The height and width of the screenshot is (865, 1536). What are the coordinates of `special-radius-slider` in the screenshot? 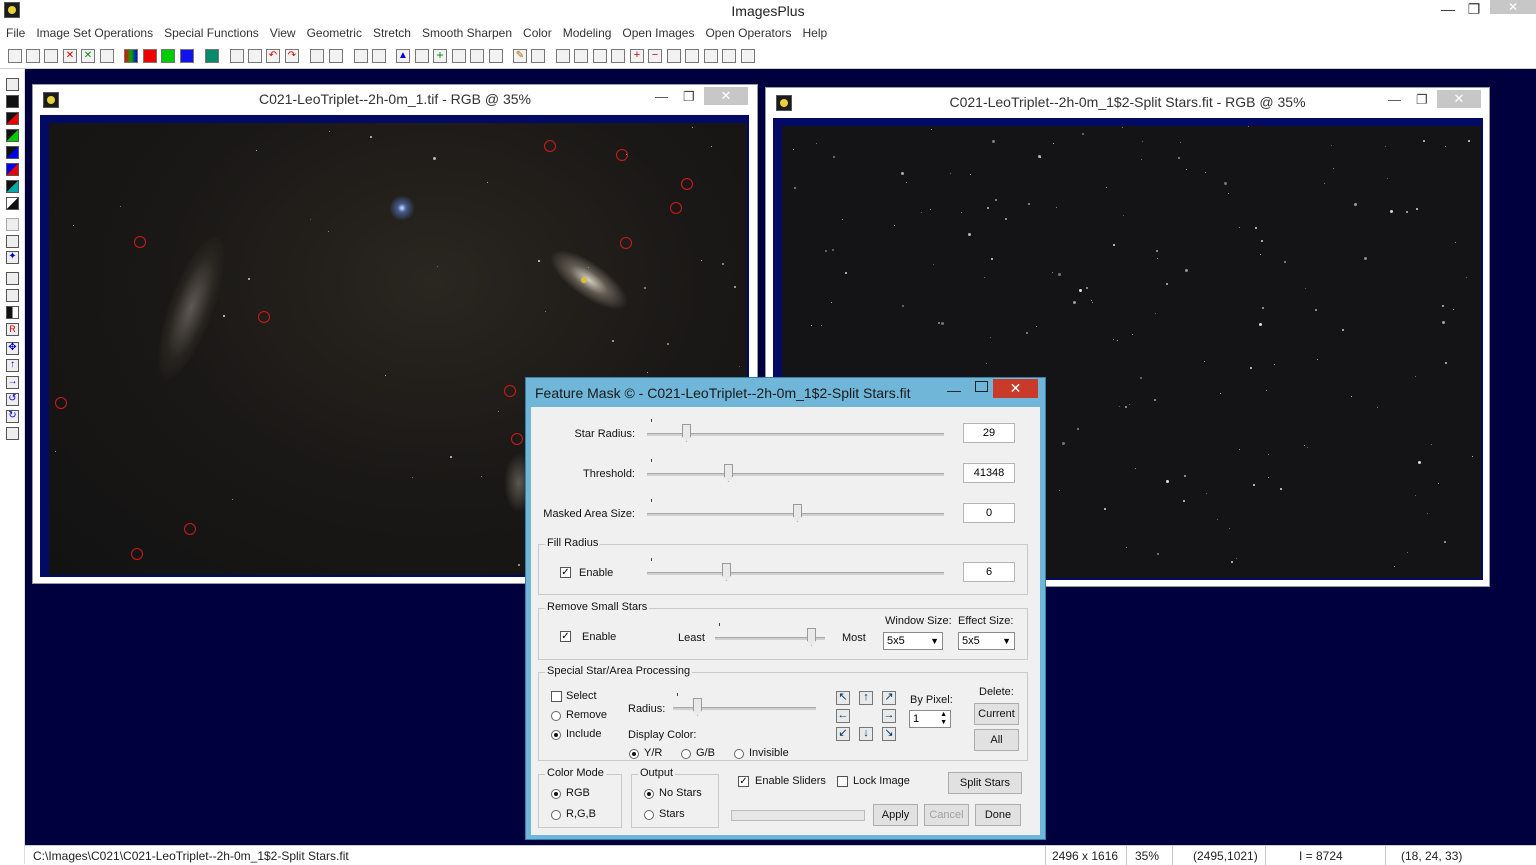 It's located at (697, 707).